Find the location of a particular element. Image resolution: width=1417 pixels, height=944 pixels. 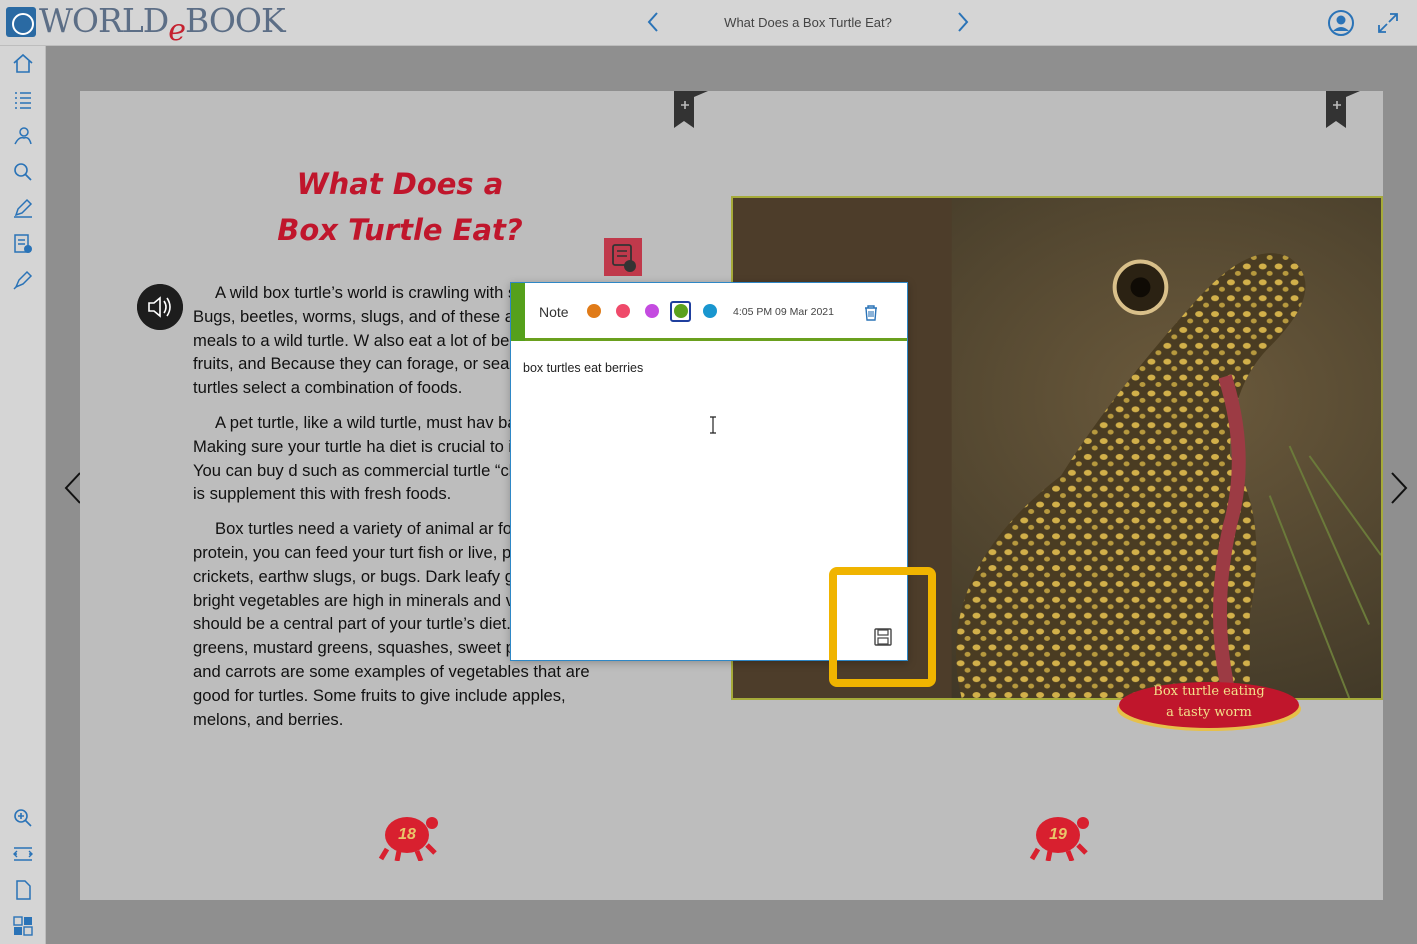

color-orange-option is located at coordinates (594, 311).